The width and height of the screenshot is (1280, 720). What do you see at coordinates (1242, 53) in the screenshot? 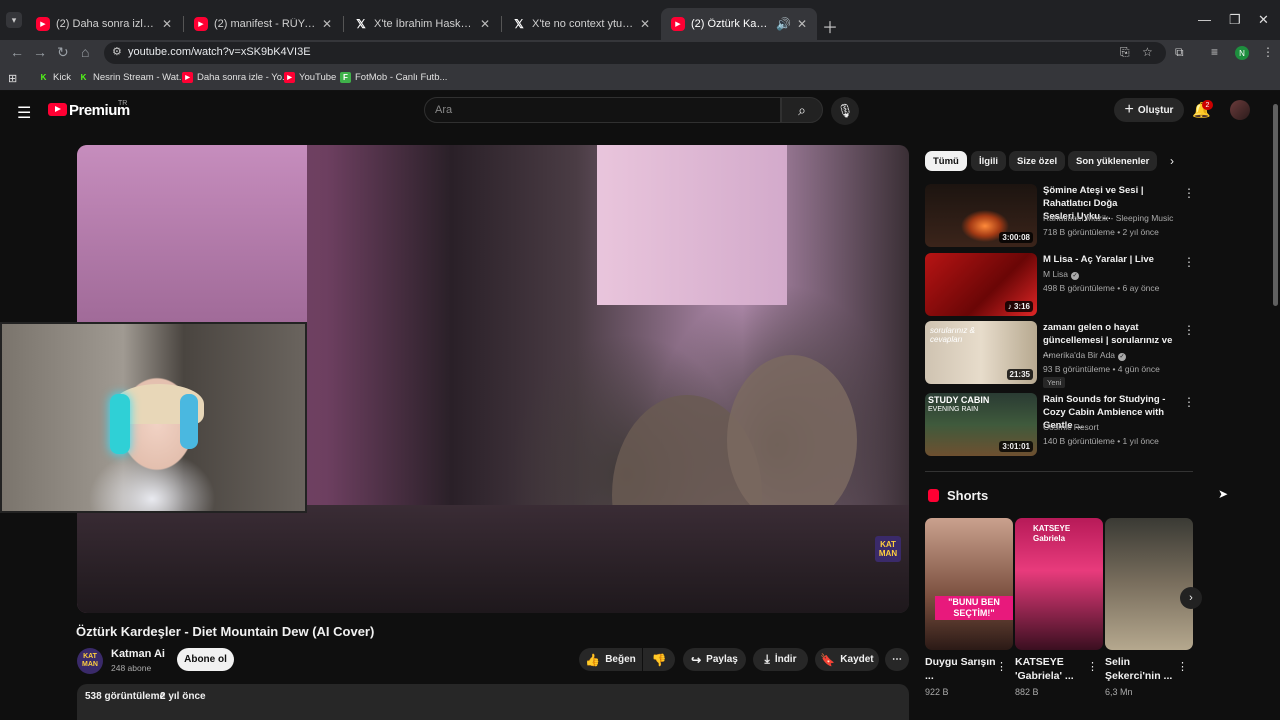
I see `profile-avatar: N` at bounding box center [1242, 53].